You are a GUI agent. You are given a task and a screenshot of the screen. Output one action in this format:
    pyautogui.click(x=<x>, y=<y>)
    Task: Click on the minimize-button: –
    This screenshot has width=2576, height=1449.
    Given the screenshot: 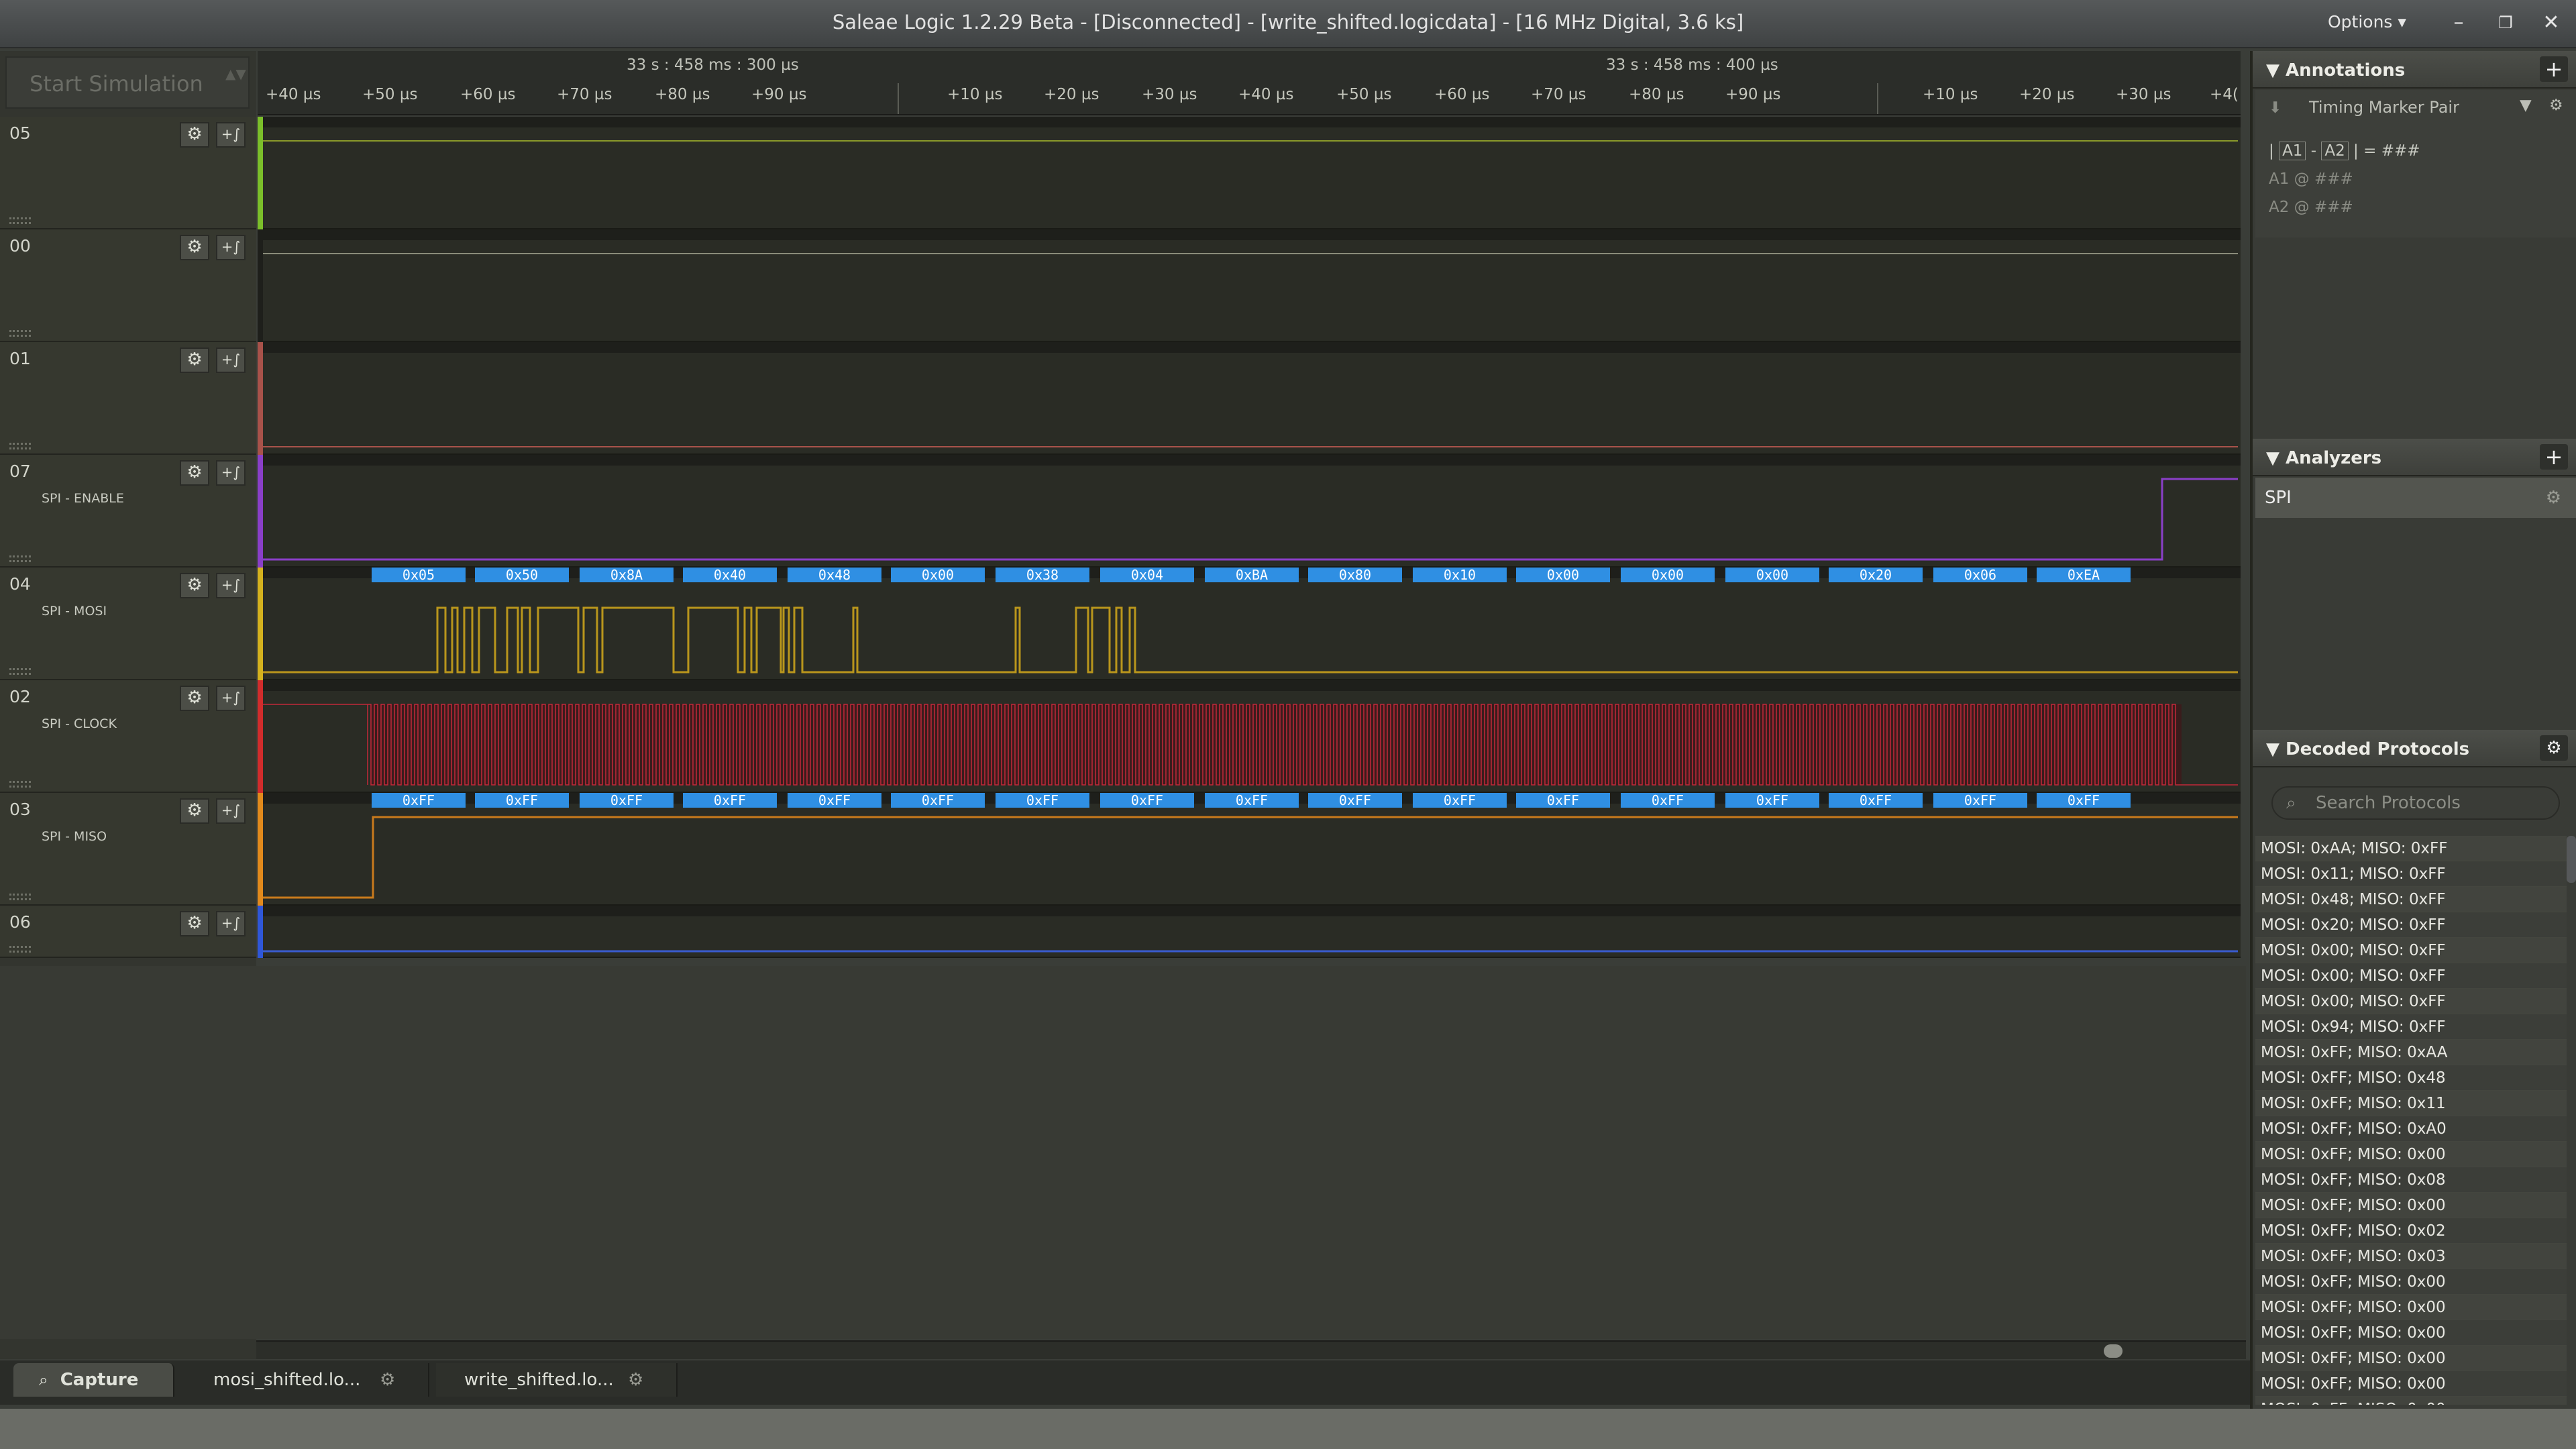 What is the action you would take?
    pyautogui.click(x=2458, y=23)
    